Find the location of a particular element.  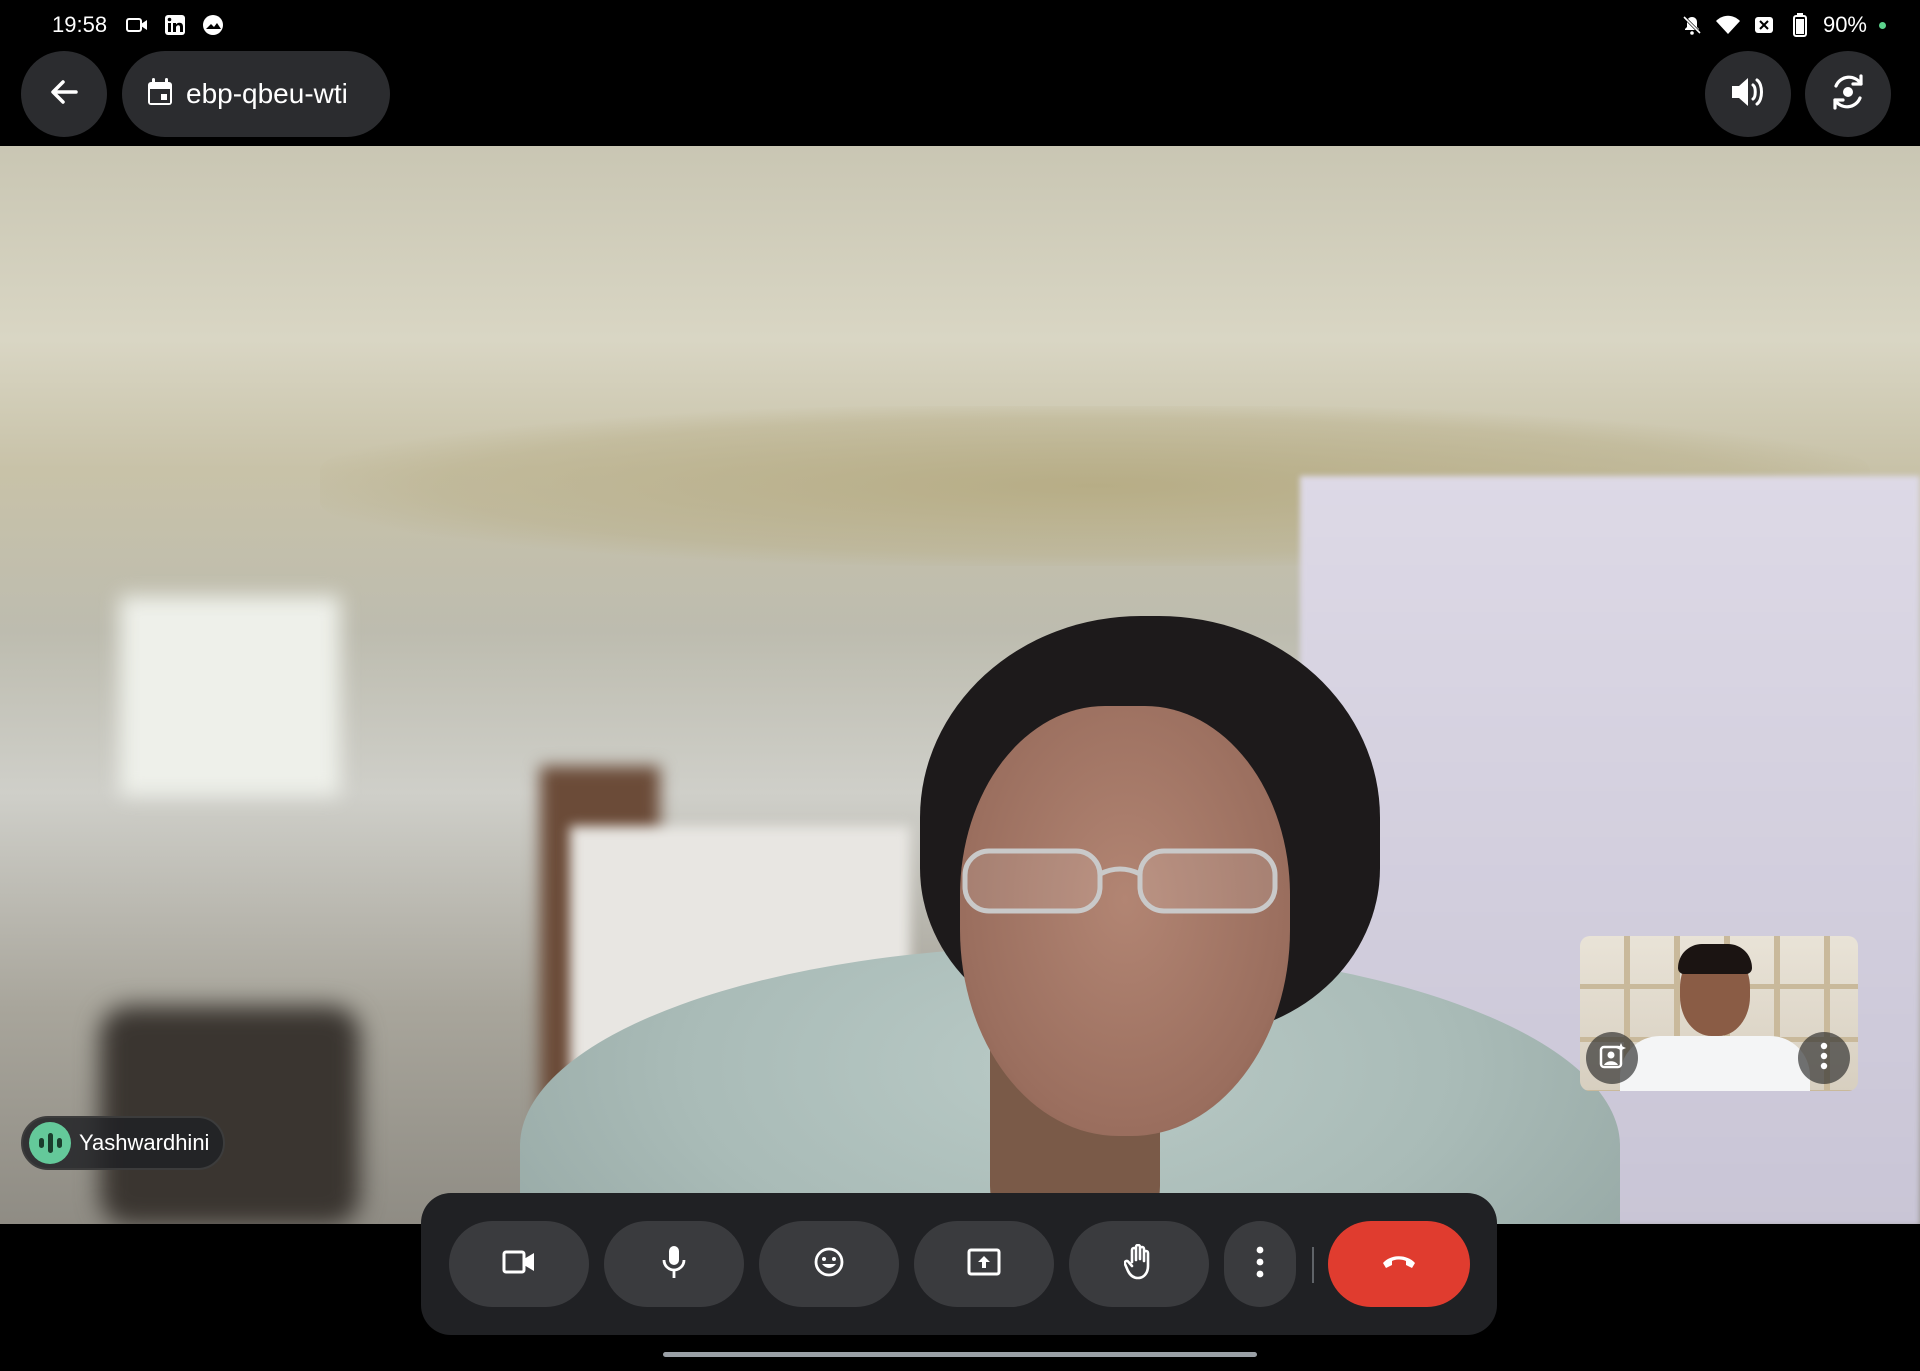

present-screen-icon is located at coordinates (984, 1264).